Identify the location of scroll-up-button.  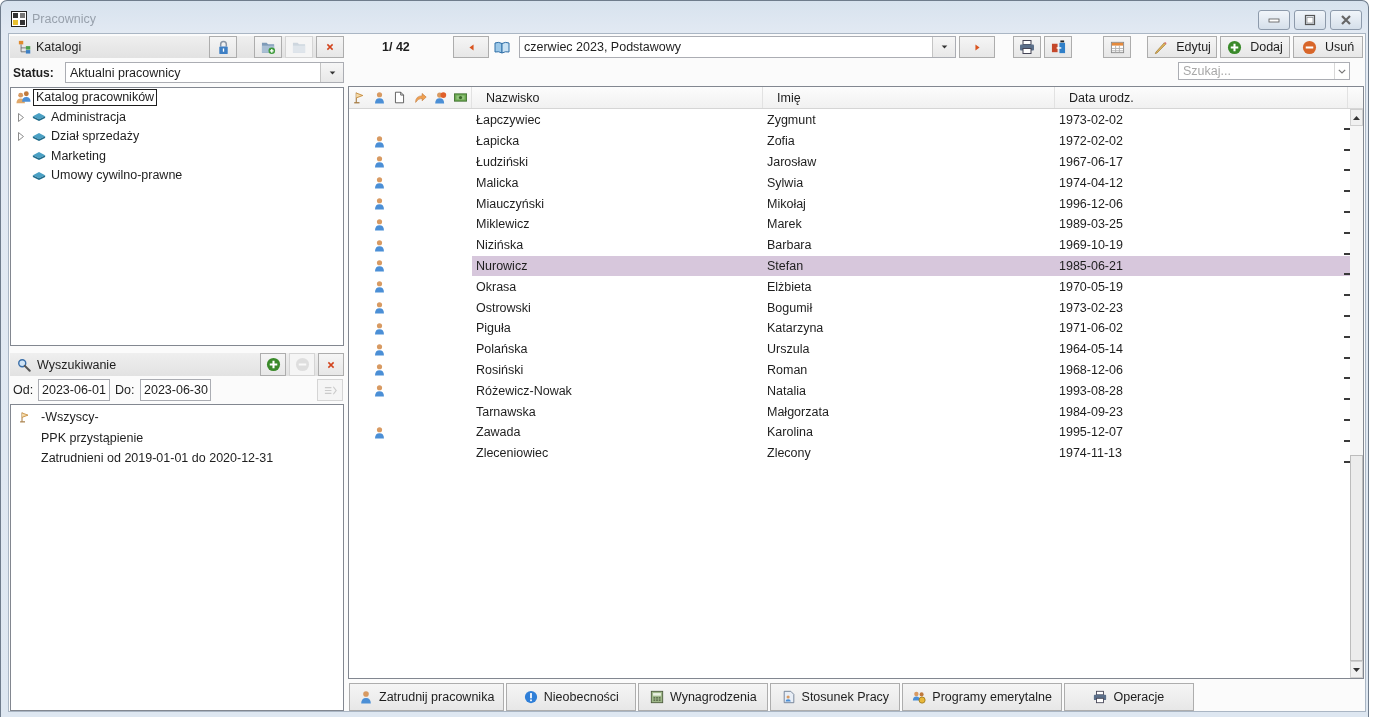
(1356, 117).